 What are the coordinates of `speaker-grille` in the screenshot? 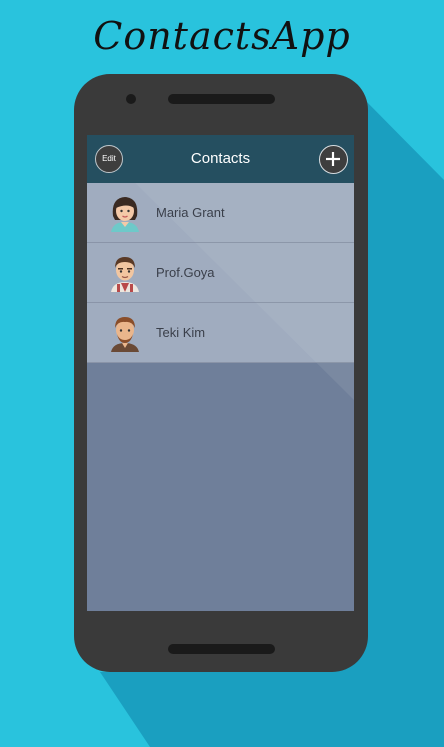 It's located at (221, 99).